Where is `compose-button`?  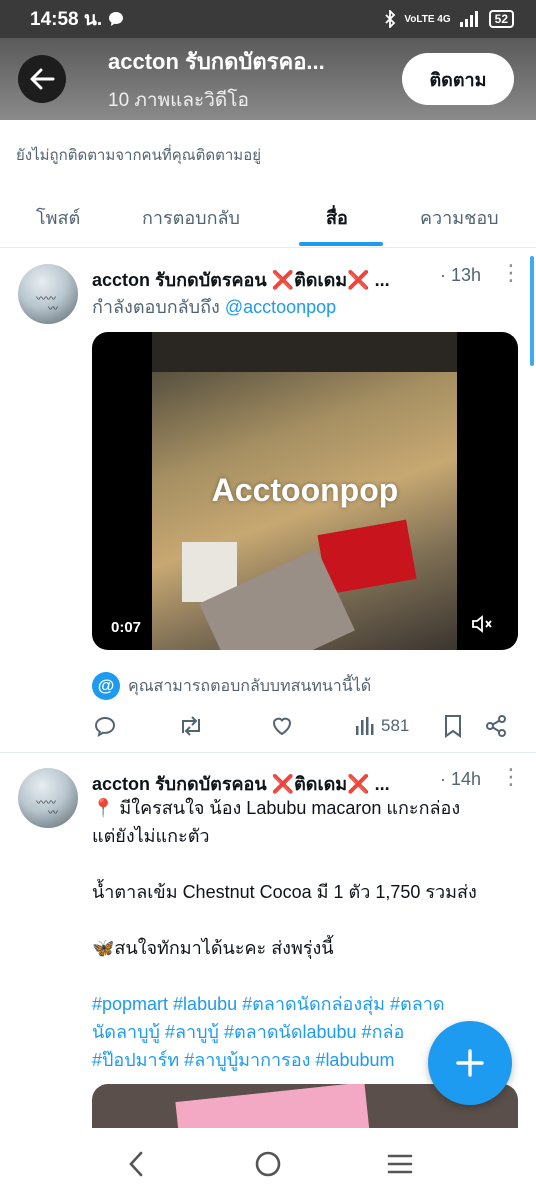 compose-button is located at coordinates (470, 1063).